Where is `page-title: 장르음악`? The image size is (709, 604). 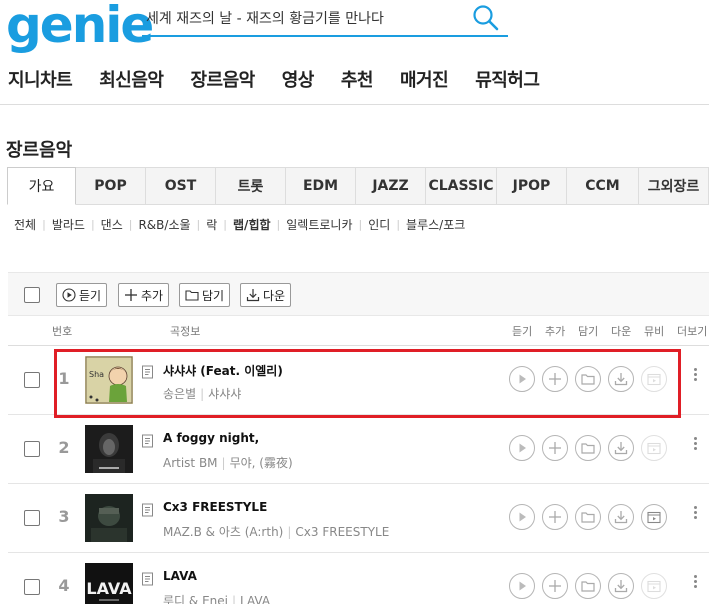 page-title: 장르음악 is located at coordinates (39, 150).